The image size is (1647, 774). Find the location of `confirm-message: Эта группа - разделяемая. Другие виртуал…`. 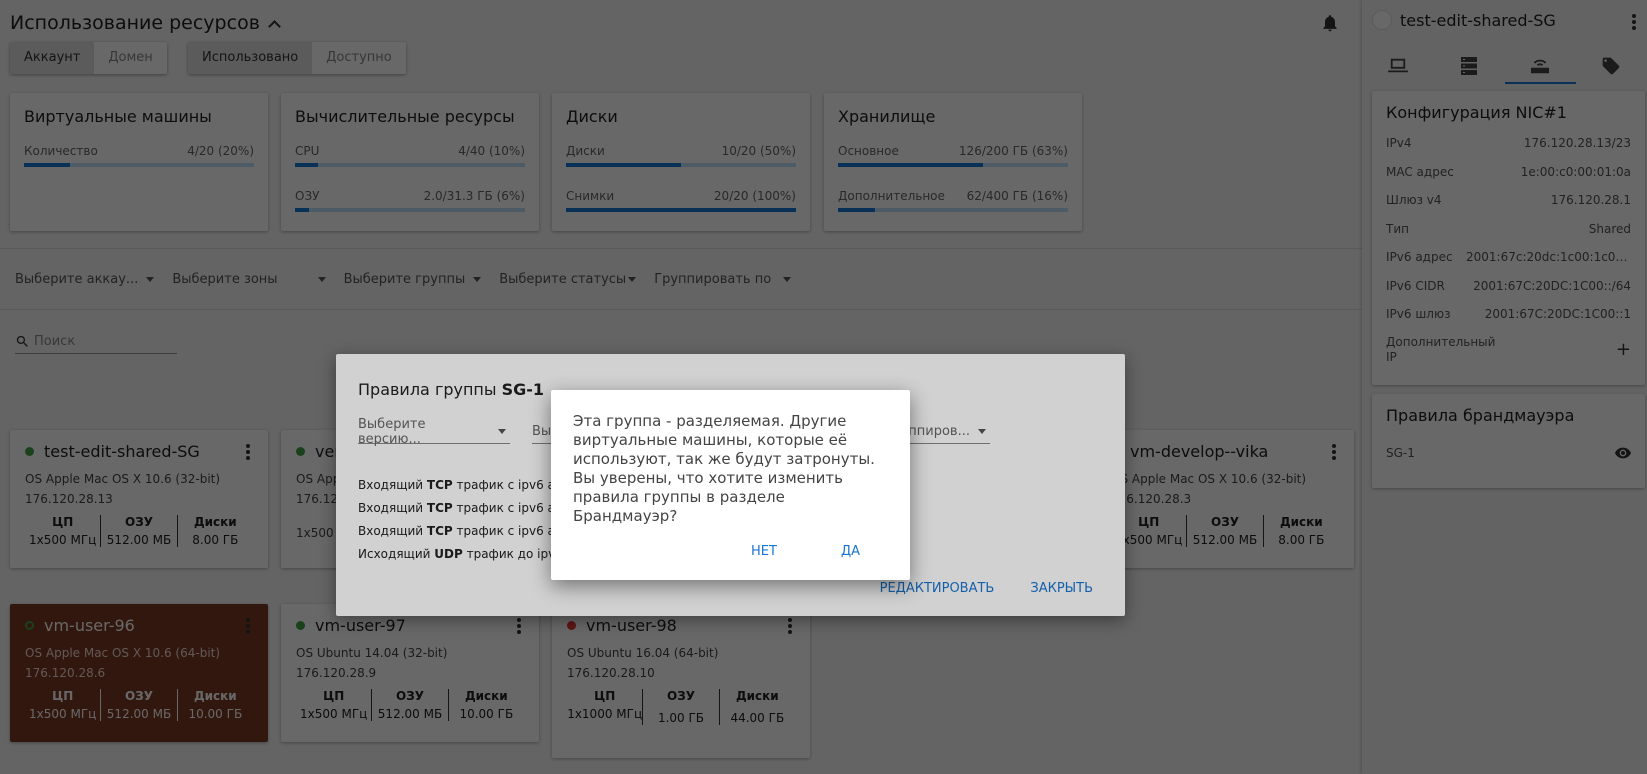

confirm-message: Эта группа - разделяемая. Другие виртуал… is located at coordinates (724, 468).